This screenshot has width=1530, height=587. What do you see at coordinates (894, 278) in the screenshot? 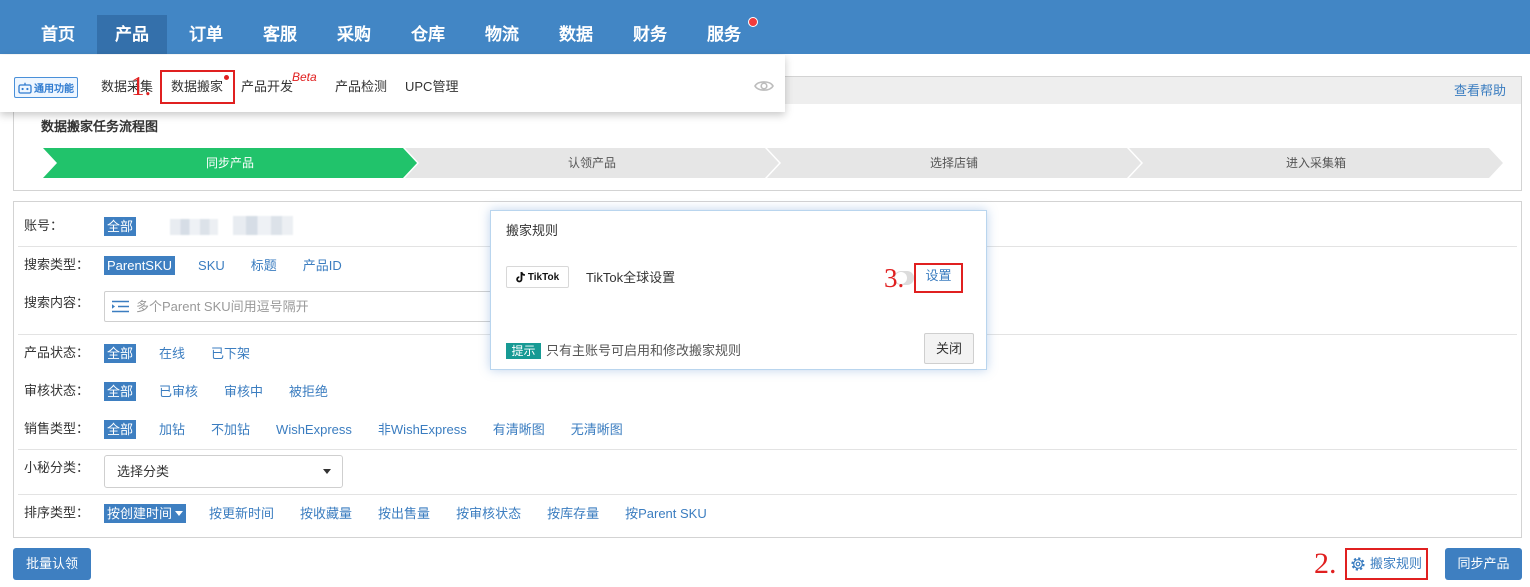
I see `annotation-step-3: 3.` at bounding box center [894, 278].